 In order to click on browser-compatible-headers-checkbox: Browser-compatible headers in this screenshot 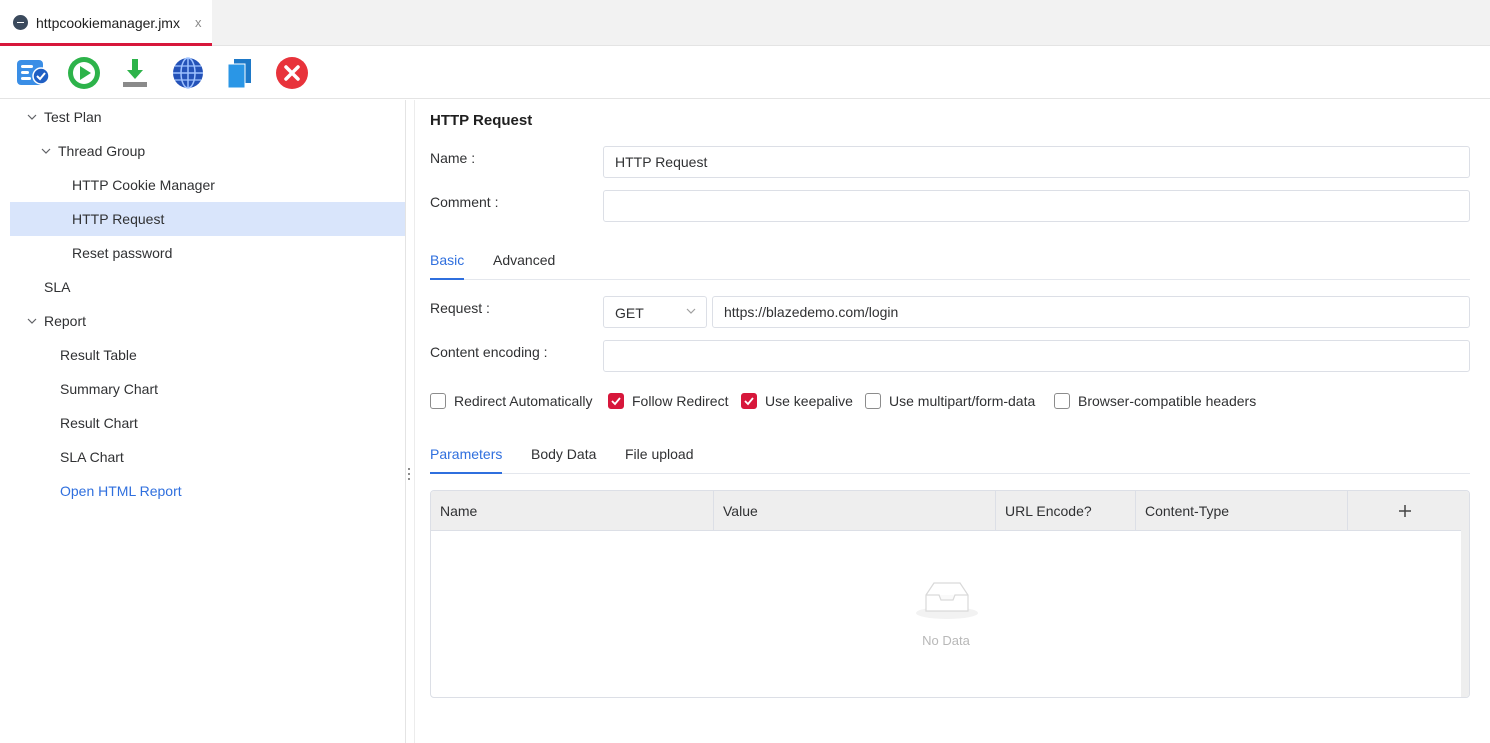, I will do `click(1155, 401)`.